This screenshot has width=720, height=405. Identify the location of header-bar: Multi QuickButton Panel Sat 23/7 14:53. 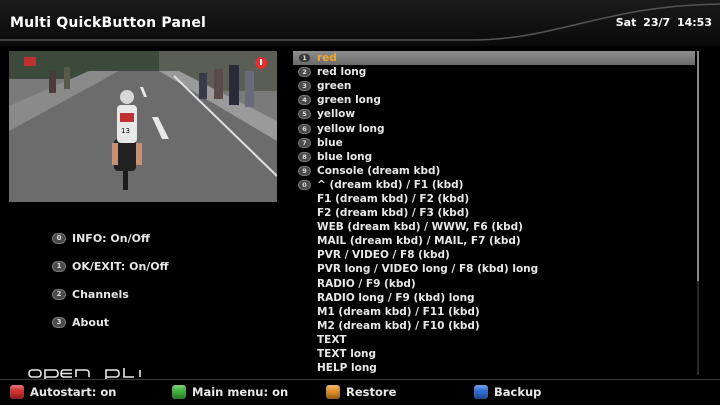
(360, 23).